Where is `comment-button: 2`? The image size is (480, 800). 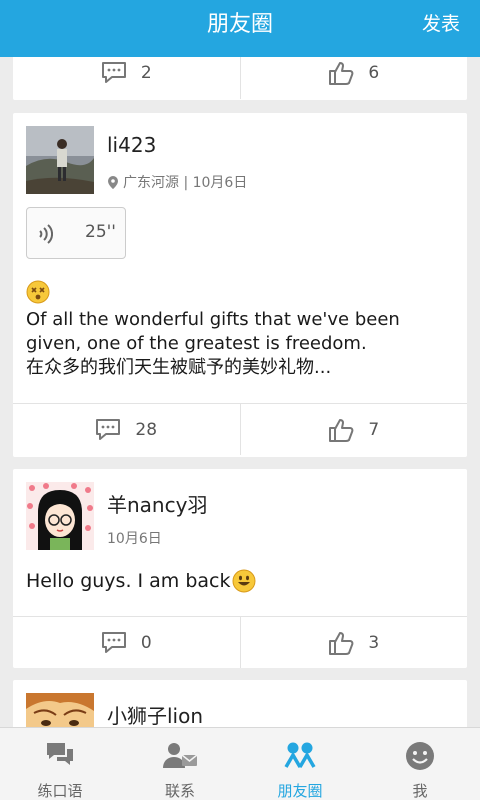
comment-button: 2 is located at coordinates (126, 78).